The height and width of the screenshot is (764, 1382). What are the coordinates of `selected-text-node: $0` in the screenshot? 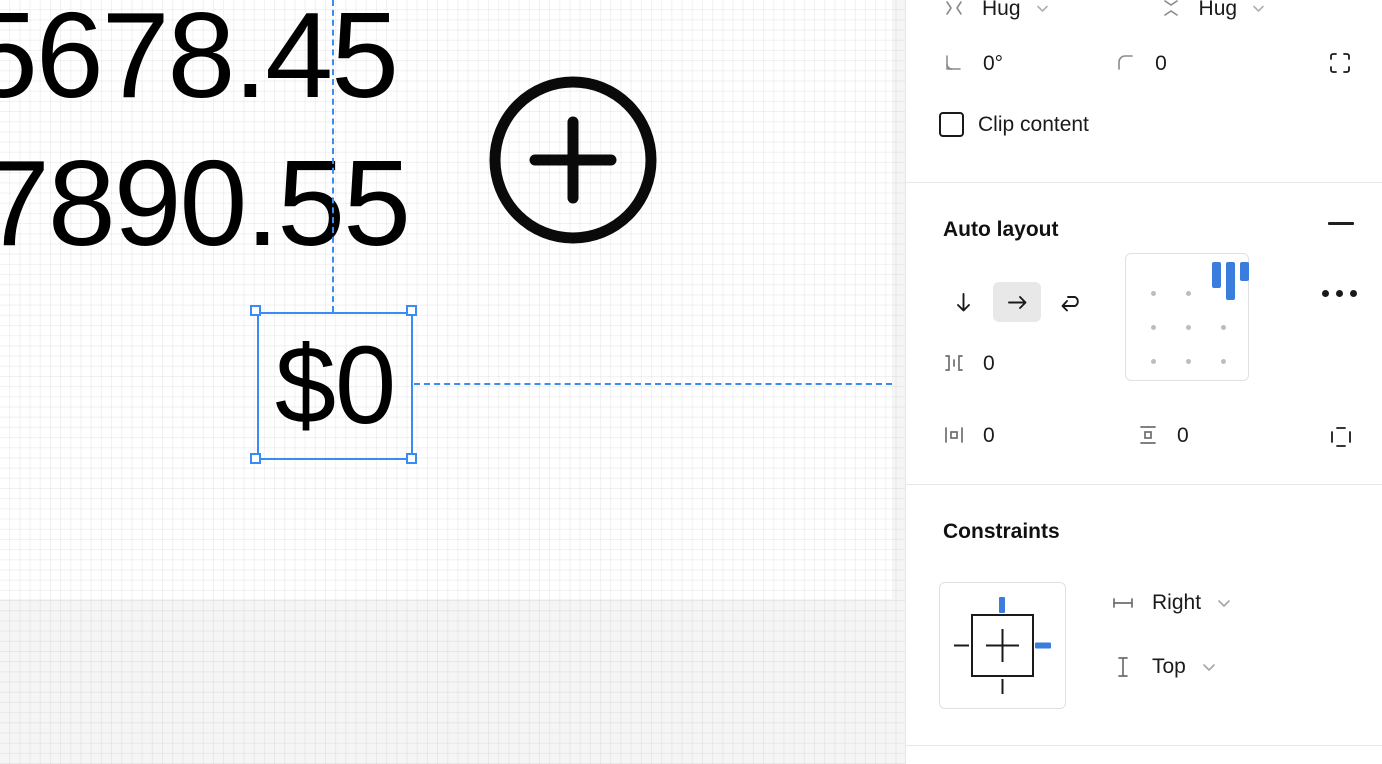 It's located at (335, 386).